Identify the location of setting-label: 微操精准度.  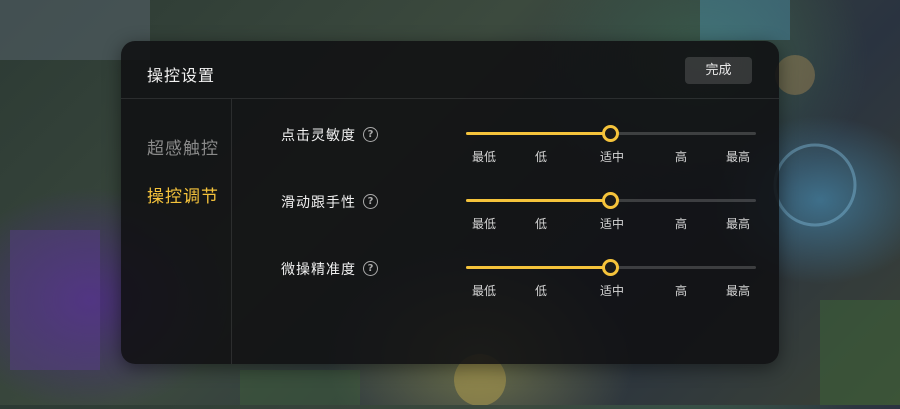
(318, 270).